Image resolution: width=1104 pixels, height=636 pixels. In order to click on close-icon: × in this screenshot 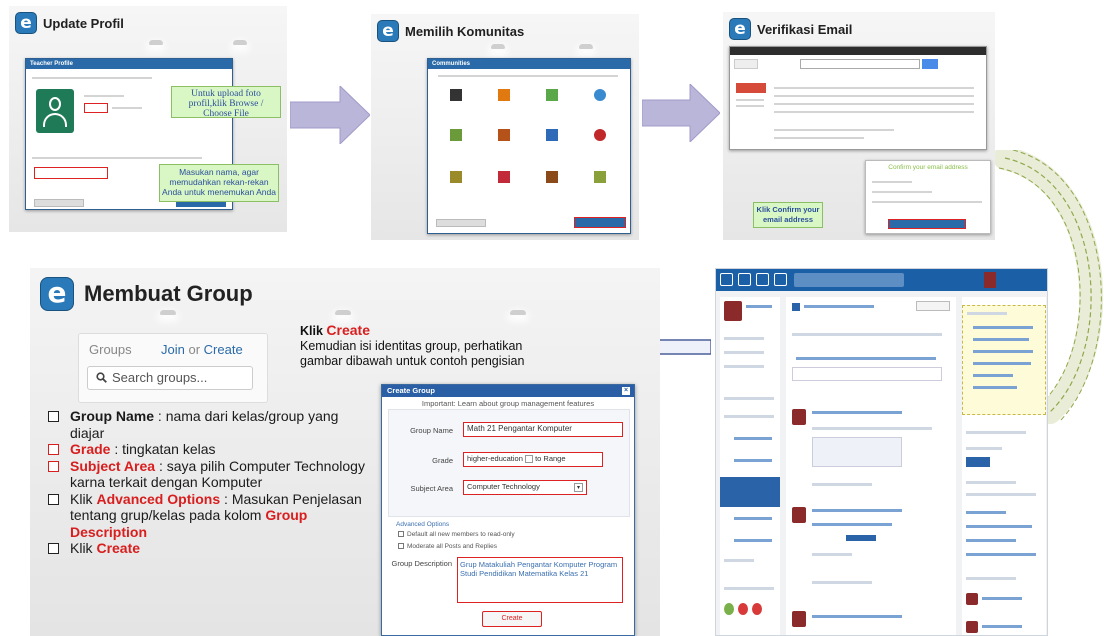, I will do `click(626, 391)`.